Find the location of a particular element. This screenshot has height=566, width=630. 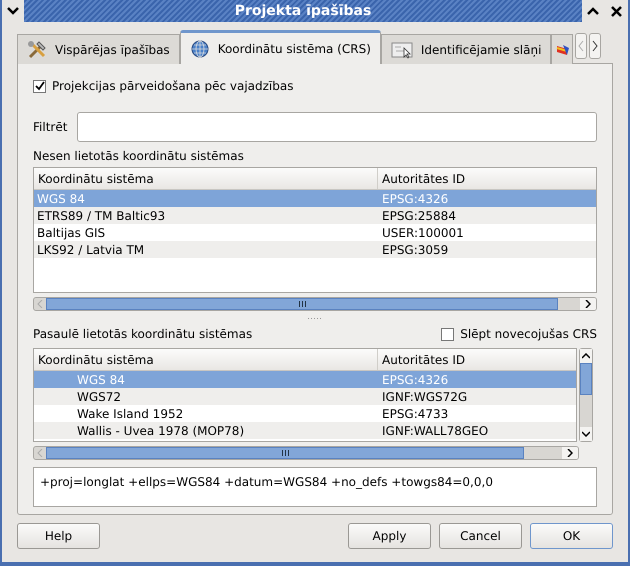

table-cell-text: WGS72 is located at coordinates (99, 397).